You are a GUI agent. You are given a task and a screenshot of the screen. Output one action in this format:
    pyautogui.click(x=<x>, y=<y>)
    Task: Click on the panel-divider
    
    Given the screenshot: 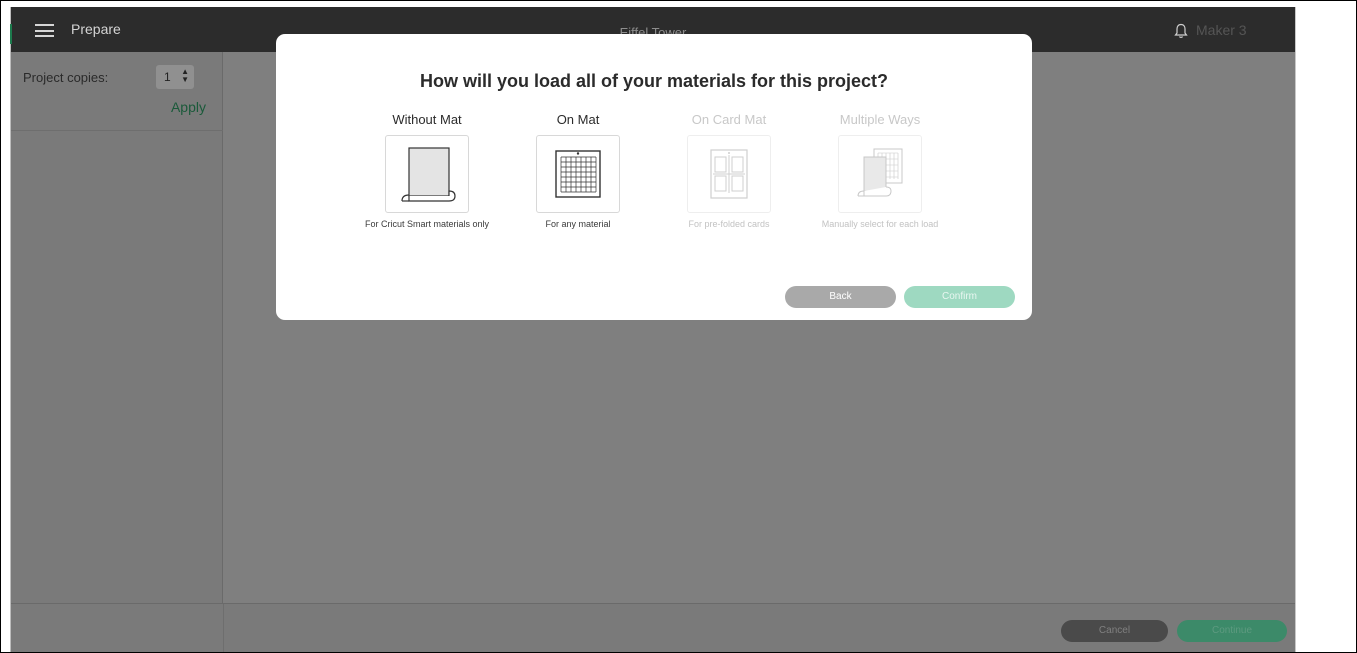 What is the action you would take?
    pyautogui.click(x=117, y=130)
    